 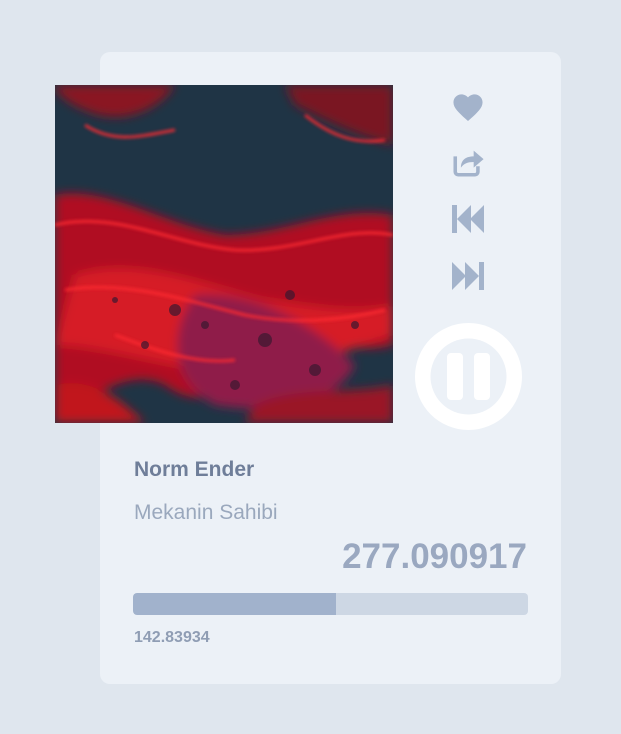 What do you see at coordinates (172, 637) in the screenshot?
I see `current-time: 142.83934` at bounding box center [172, 637].